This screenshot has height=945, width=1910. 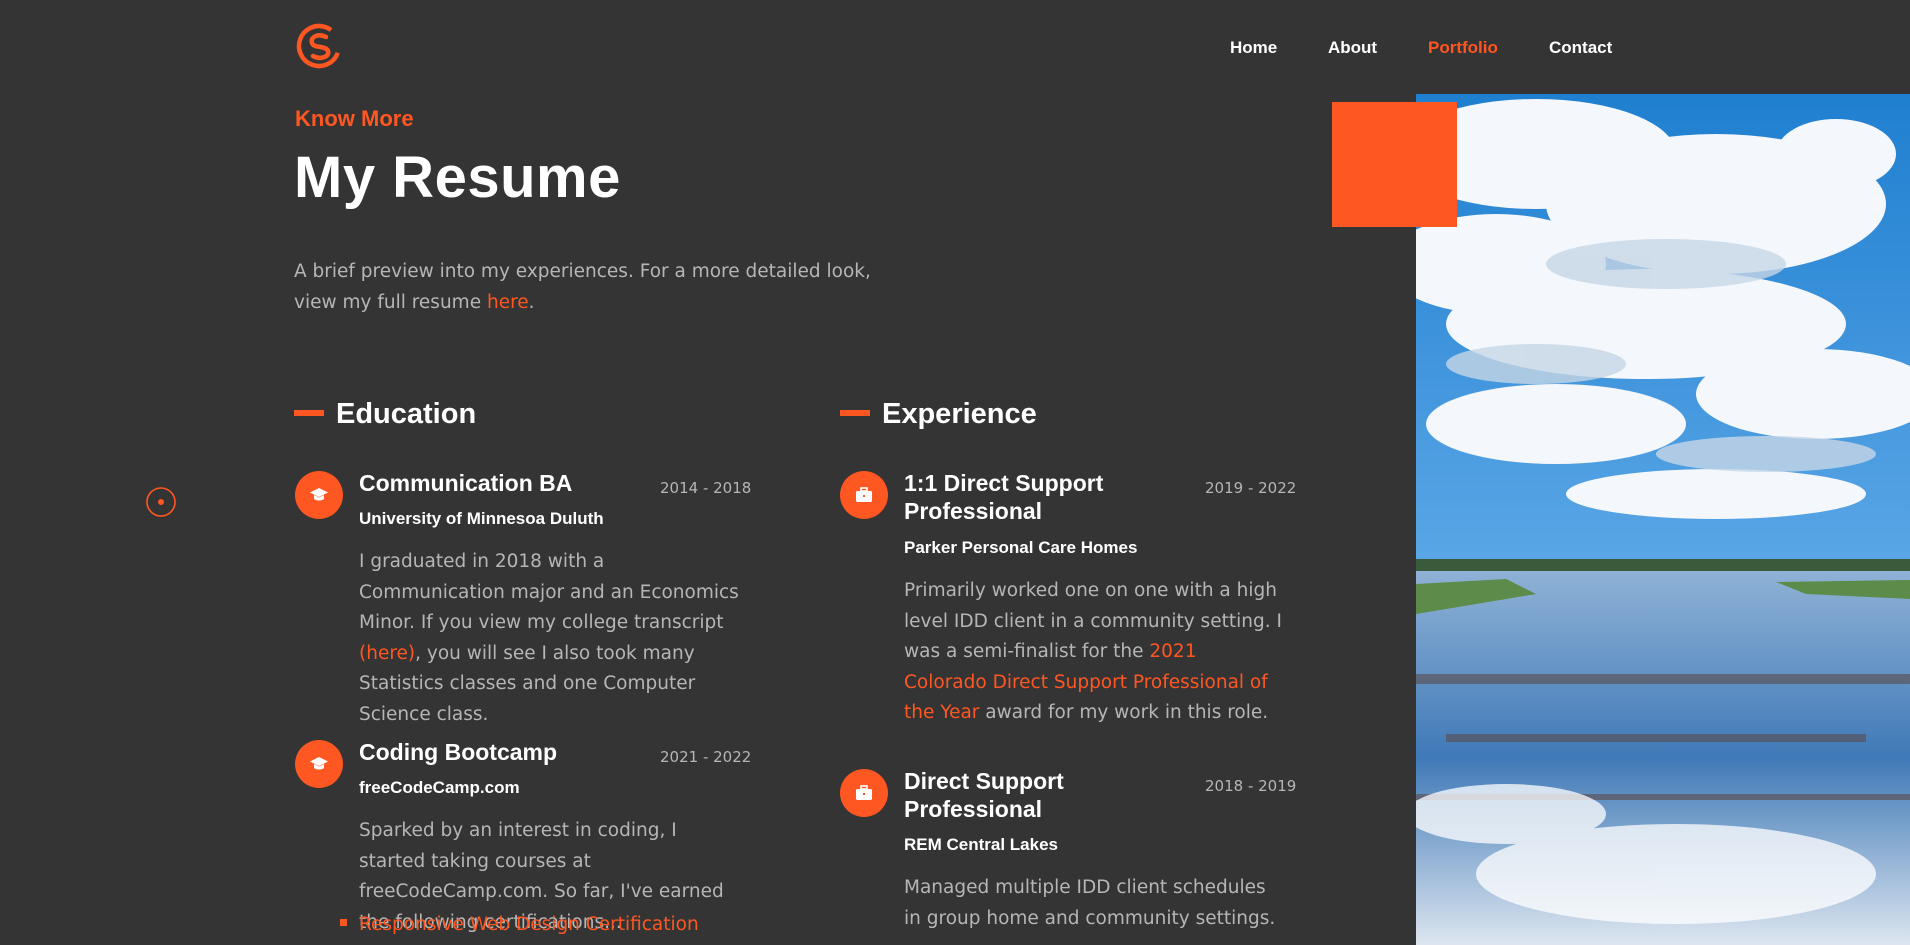 What do you see at coordinates (1251, 786) in the screenshot?
I see `experience-item-date: 2018 - 2019` at bounding box center [1251, 786].